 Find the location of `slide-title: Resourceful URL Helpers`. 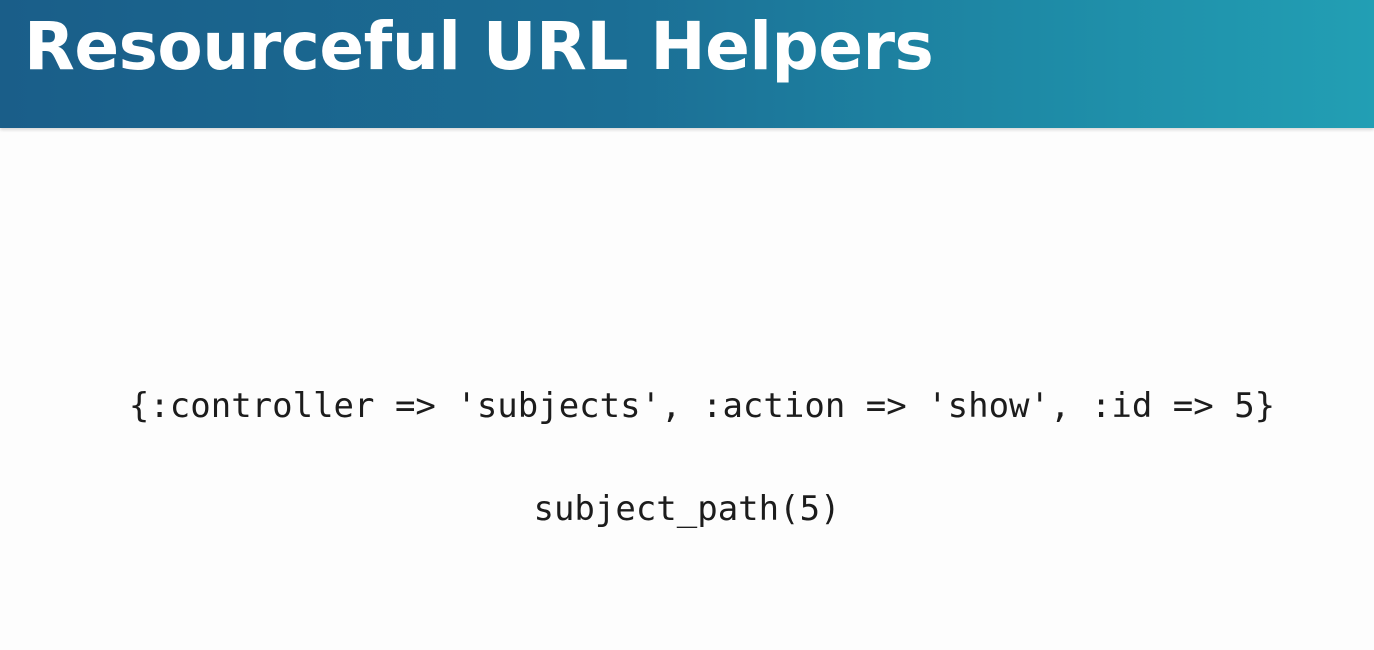

slide-title: Resourceful URL Helpers is located at coordinates (479, 46).